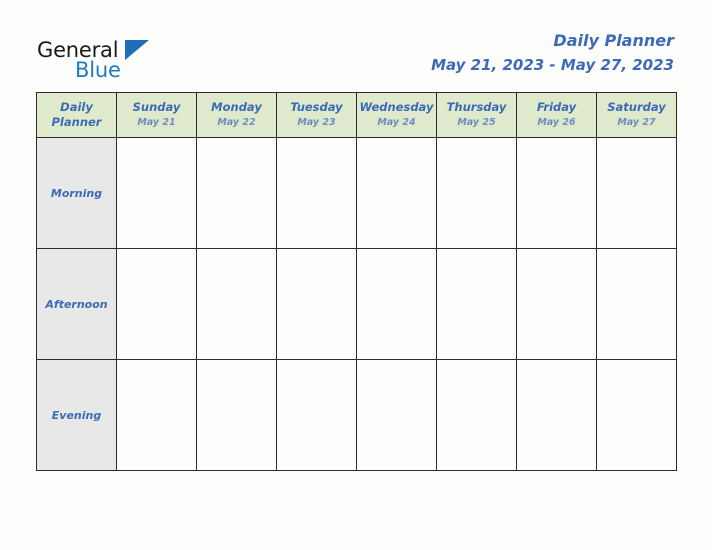 This screenshot has width=712, height=550. I want to click on logo-triangle-icon, so click(137, 50).